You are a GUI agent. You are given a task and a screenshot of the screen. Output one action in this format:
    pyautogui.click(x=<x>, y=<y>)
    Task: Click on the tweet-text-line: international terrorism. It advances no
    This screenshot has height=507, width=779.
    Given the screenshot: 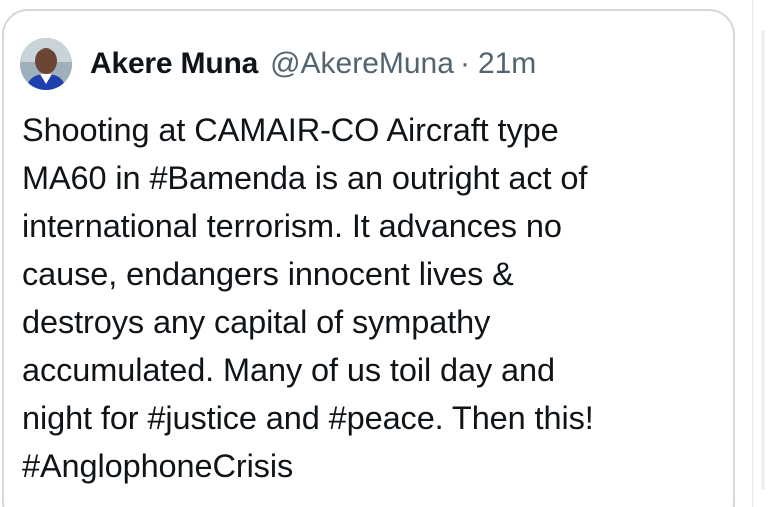 What is the action you would take?
    pyautogui.click(x=292, y=226)
    